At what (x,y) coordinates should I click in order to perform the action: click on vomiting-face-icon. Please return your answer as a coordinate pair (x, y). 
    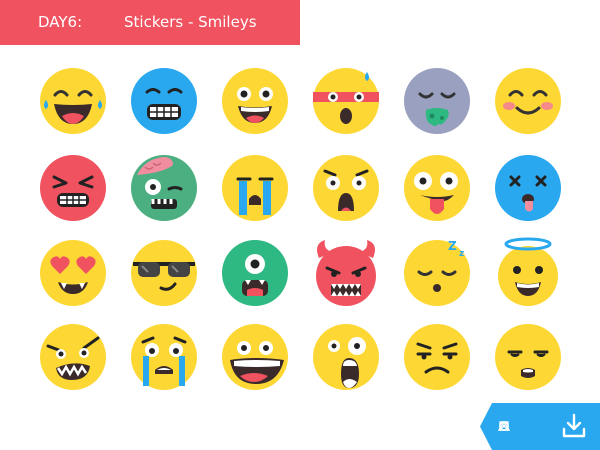
    Looking at the image, I should click on (437, 101).